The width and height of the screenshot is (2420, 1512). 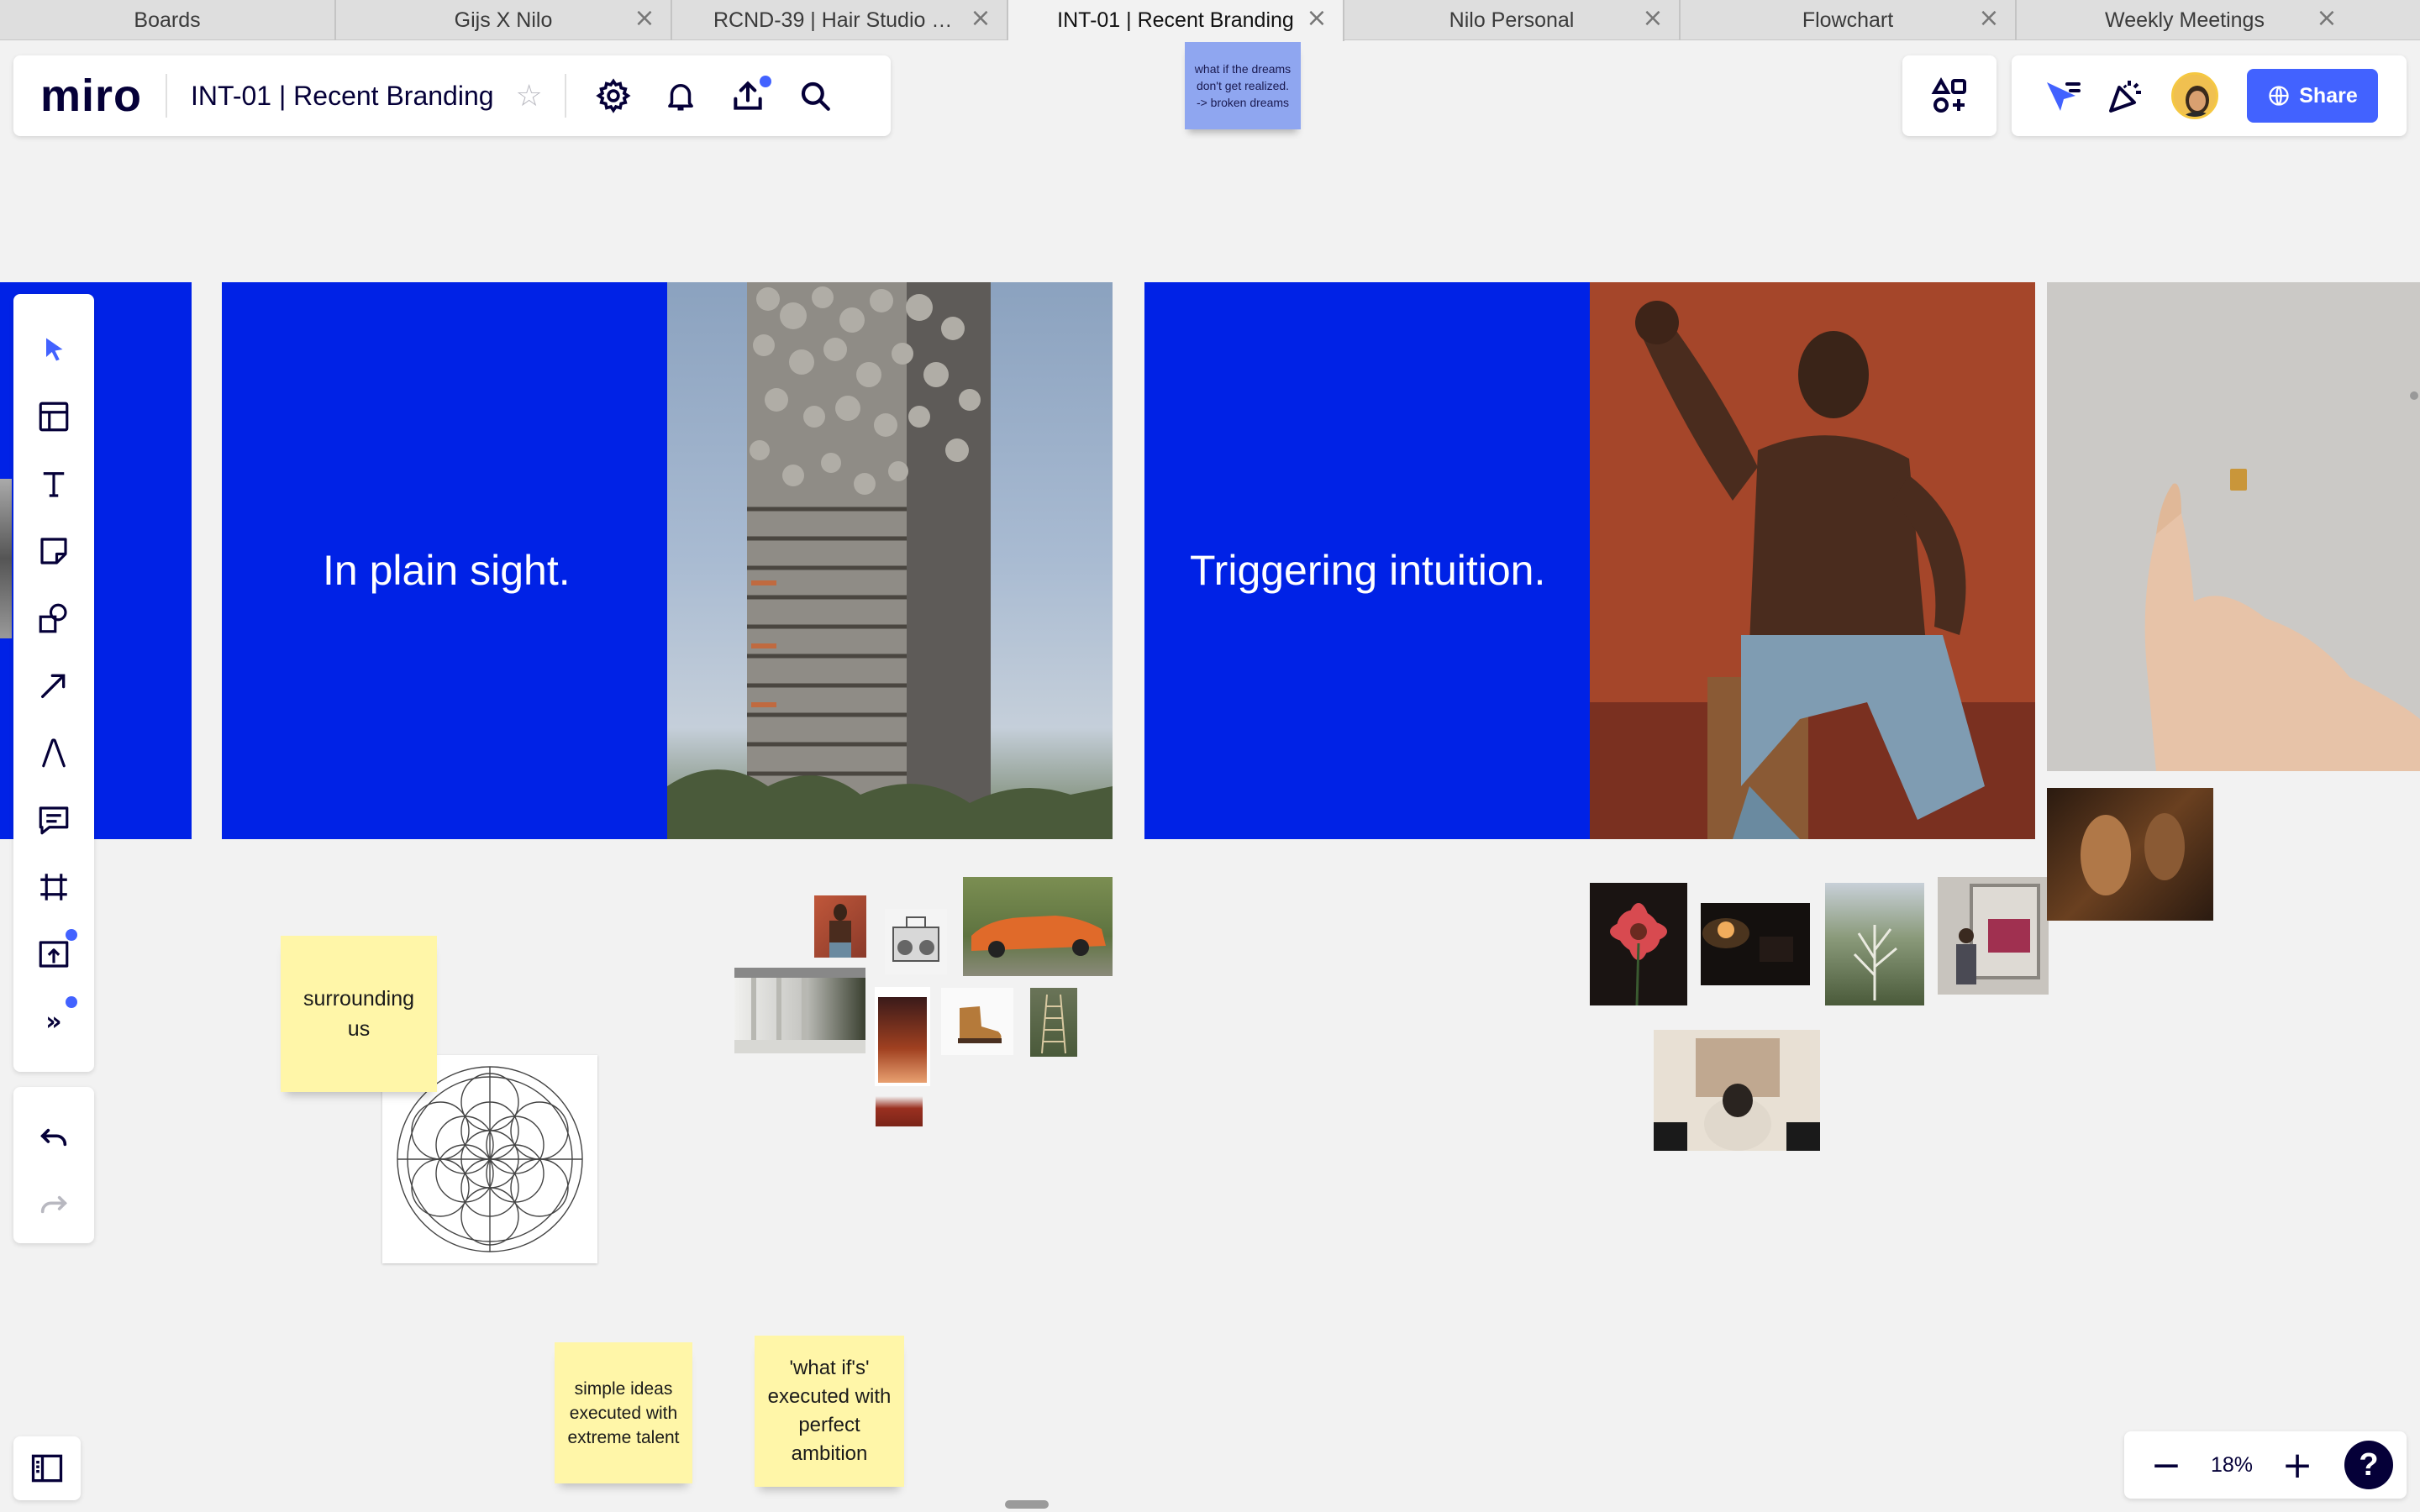 What do you see at coordinates (902, 1040) in the screenshot?
I see `poster-gradient` at bounding box center [902, 1040].